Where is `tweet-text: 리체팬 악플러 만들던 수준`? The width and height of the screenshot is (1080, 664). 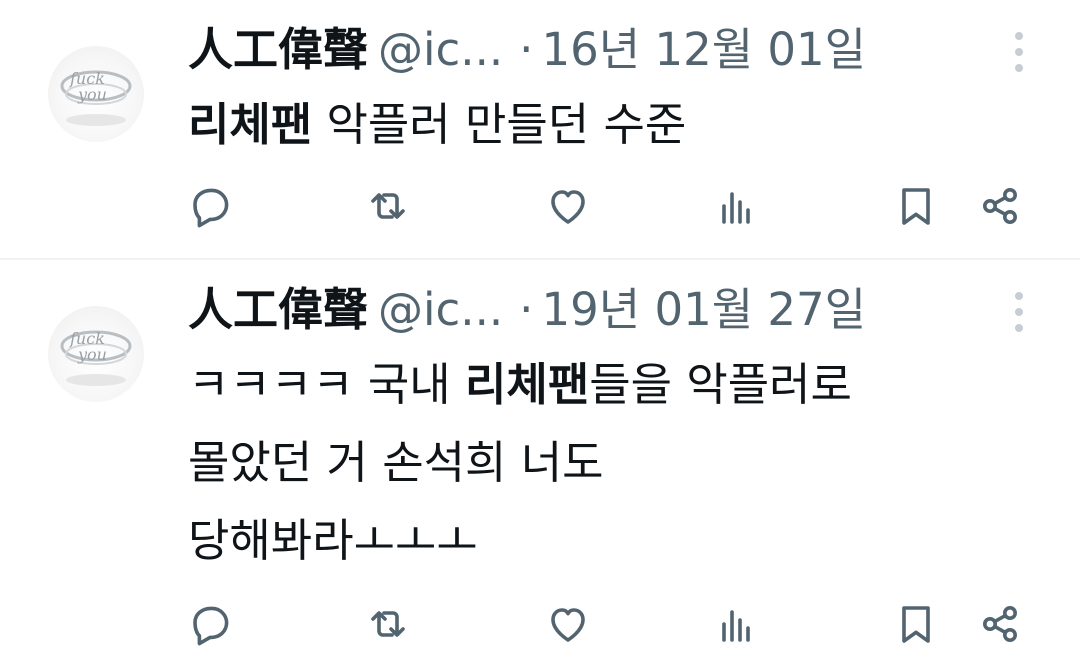
tweet-text: 리체팬 악플러 만들던 수준 is located at coordinates (618, 125).